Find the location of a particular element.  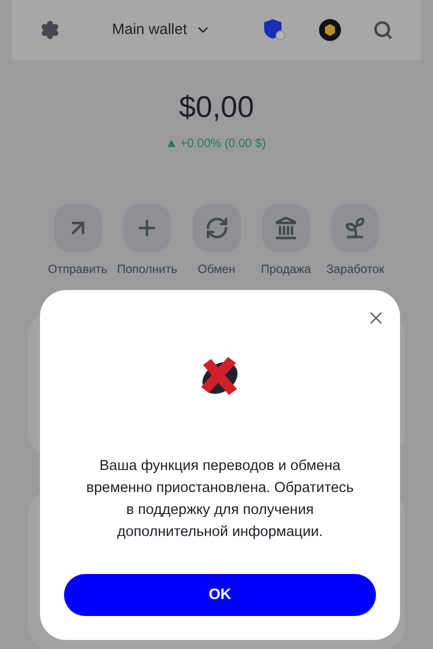

action-label: Отправить is located at coordinates (78, 269).